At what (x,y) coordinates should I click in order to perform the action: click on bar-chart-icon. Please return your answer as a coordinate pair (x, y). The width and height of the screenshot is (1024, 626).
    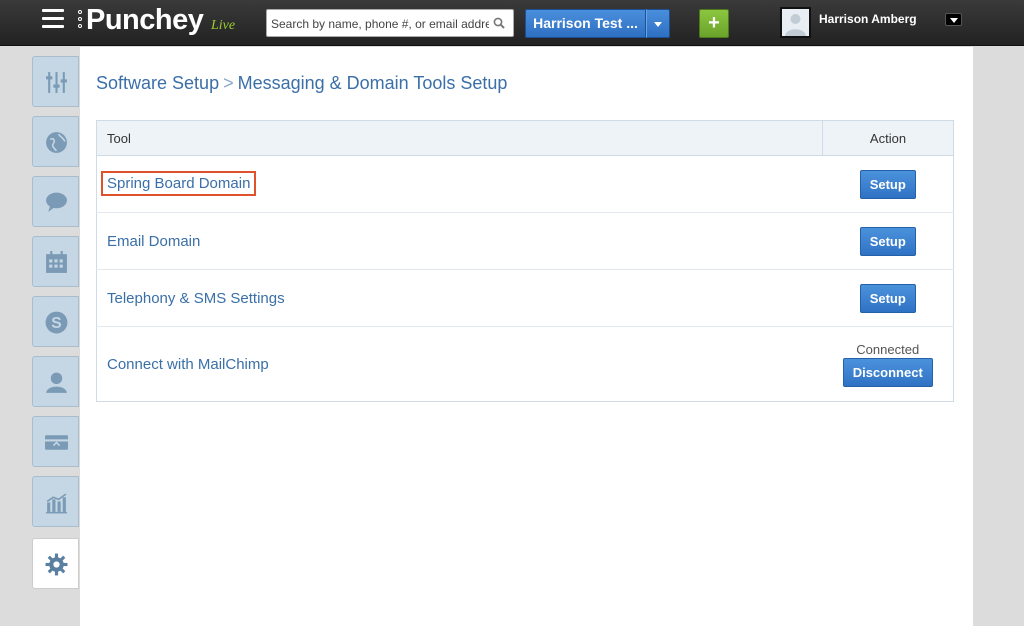
    Looking at the image, I should click on (56, 503).